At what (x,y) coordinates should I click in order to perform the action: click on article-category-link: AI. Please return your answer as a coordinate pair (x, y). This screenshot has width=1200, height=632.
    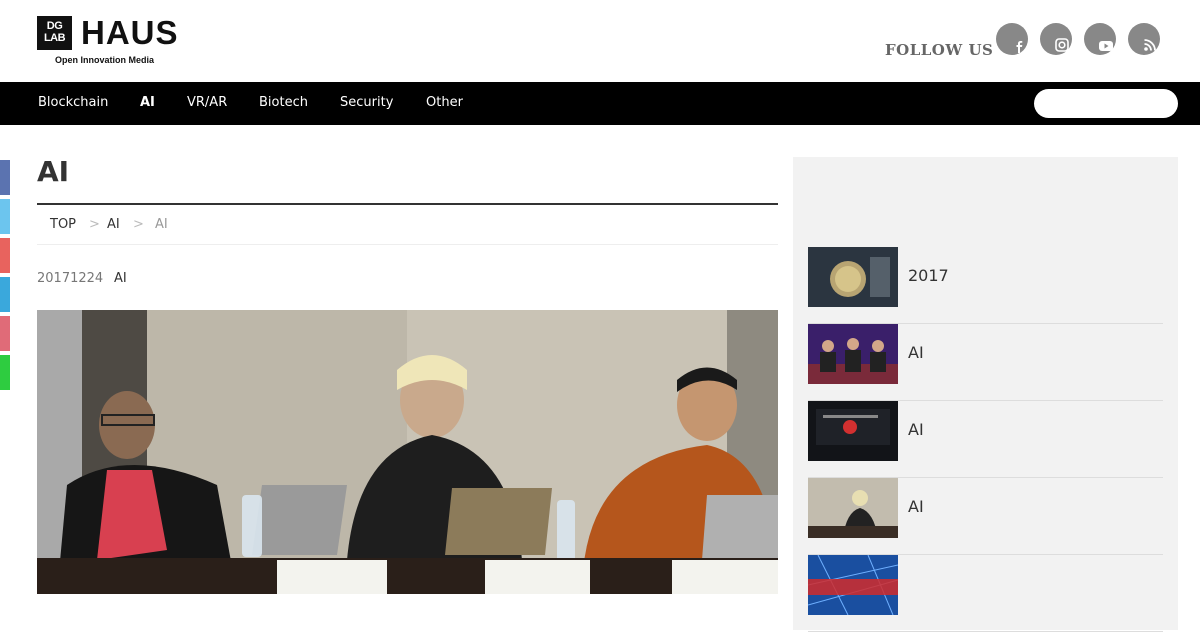
    Looking at the image, I should click on (120, 278).